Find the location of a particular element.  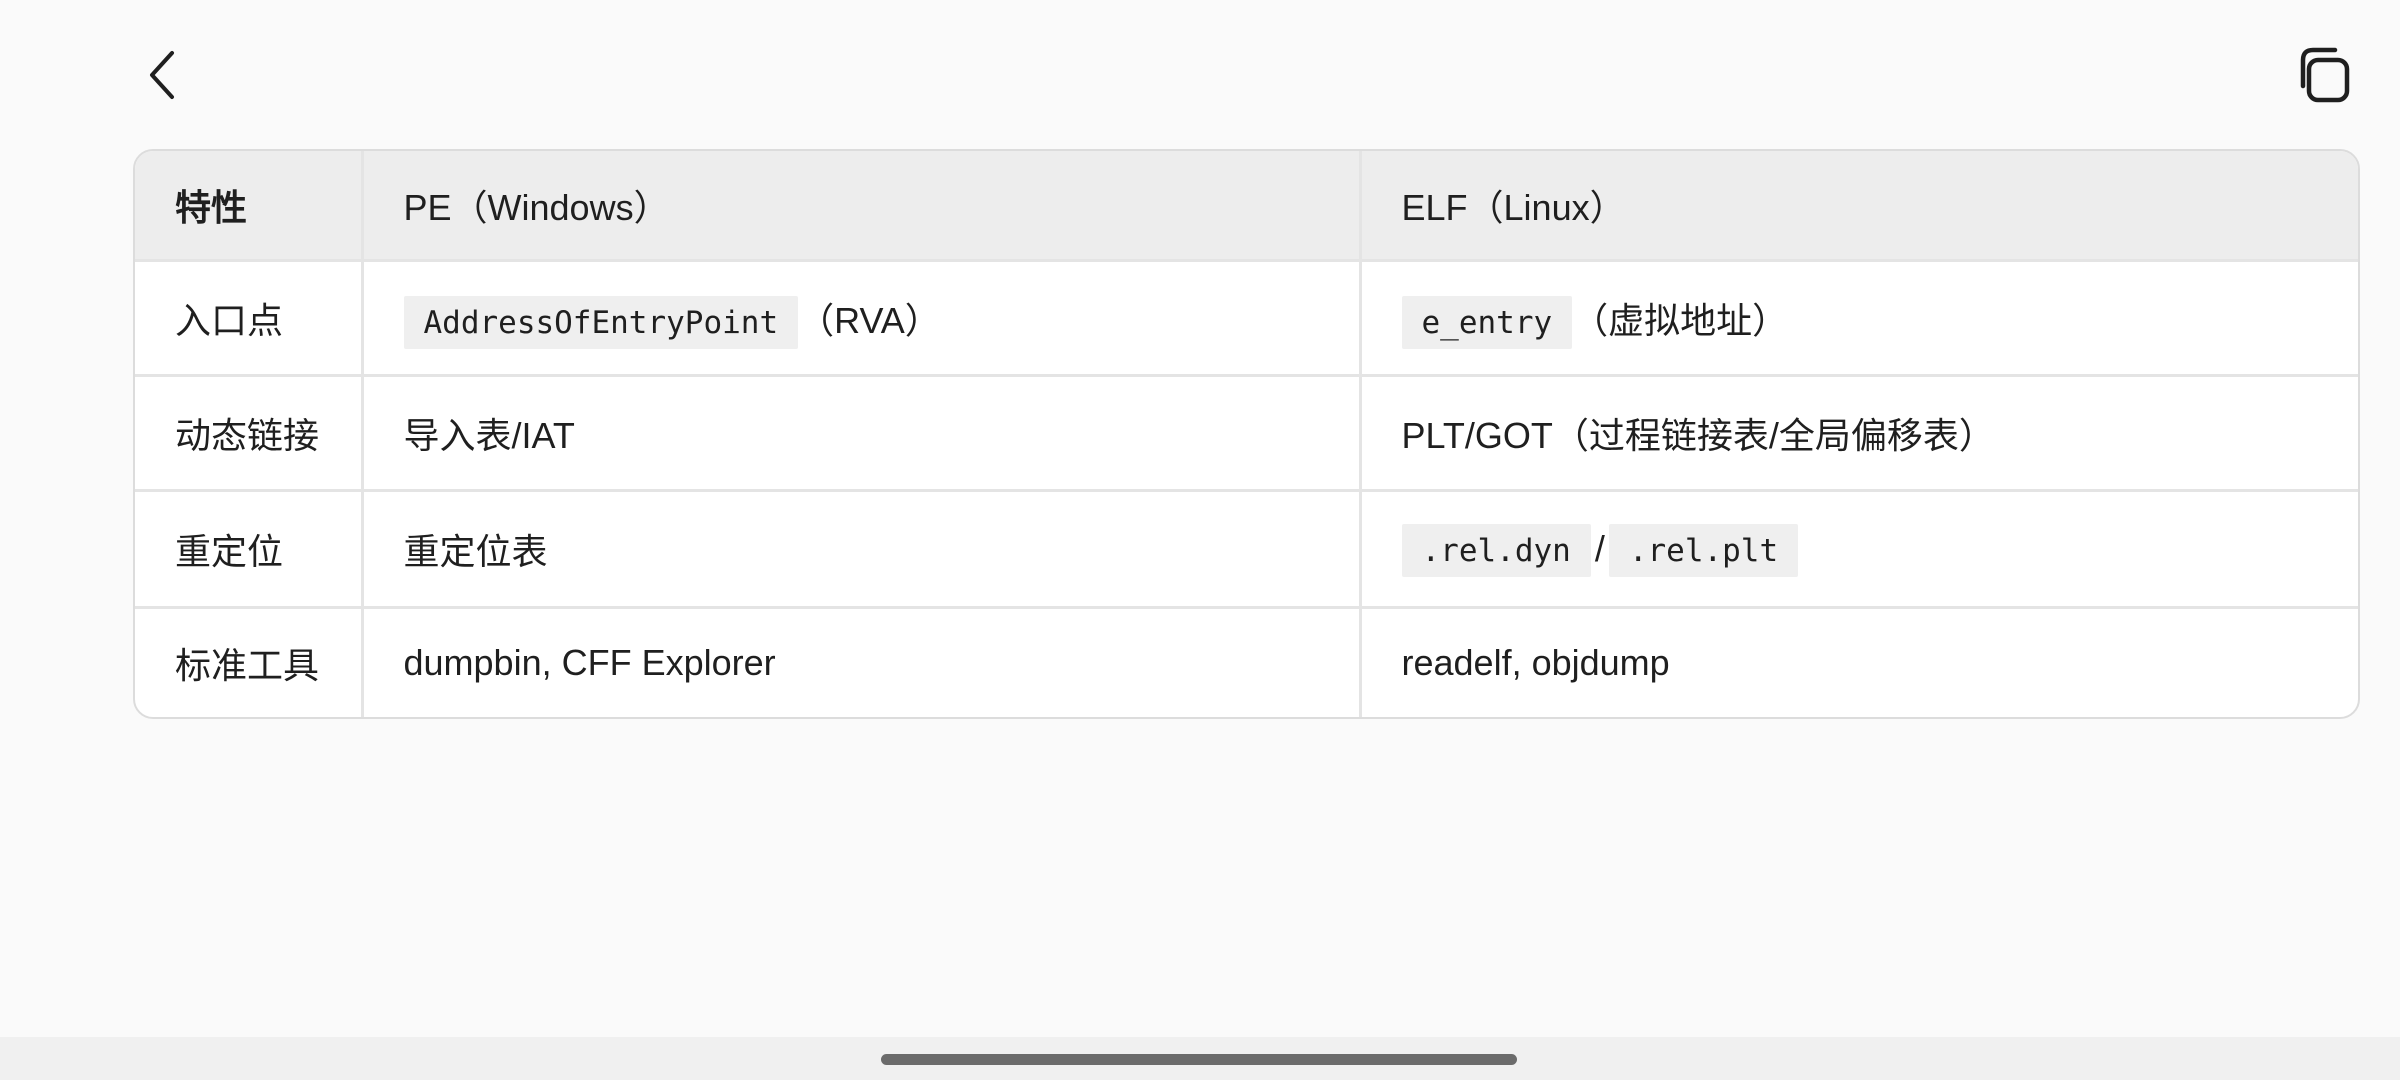

pe-cell: 导入表/IAT is located at coordinates (862, 433).